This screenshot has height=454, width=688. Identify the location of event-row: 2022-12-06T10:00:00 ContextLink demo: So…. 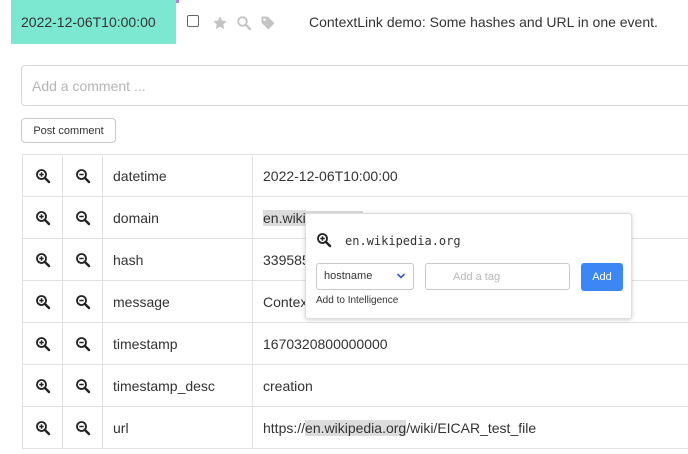
(344, 22).